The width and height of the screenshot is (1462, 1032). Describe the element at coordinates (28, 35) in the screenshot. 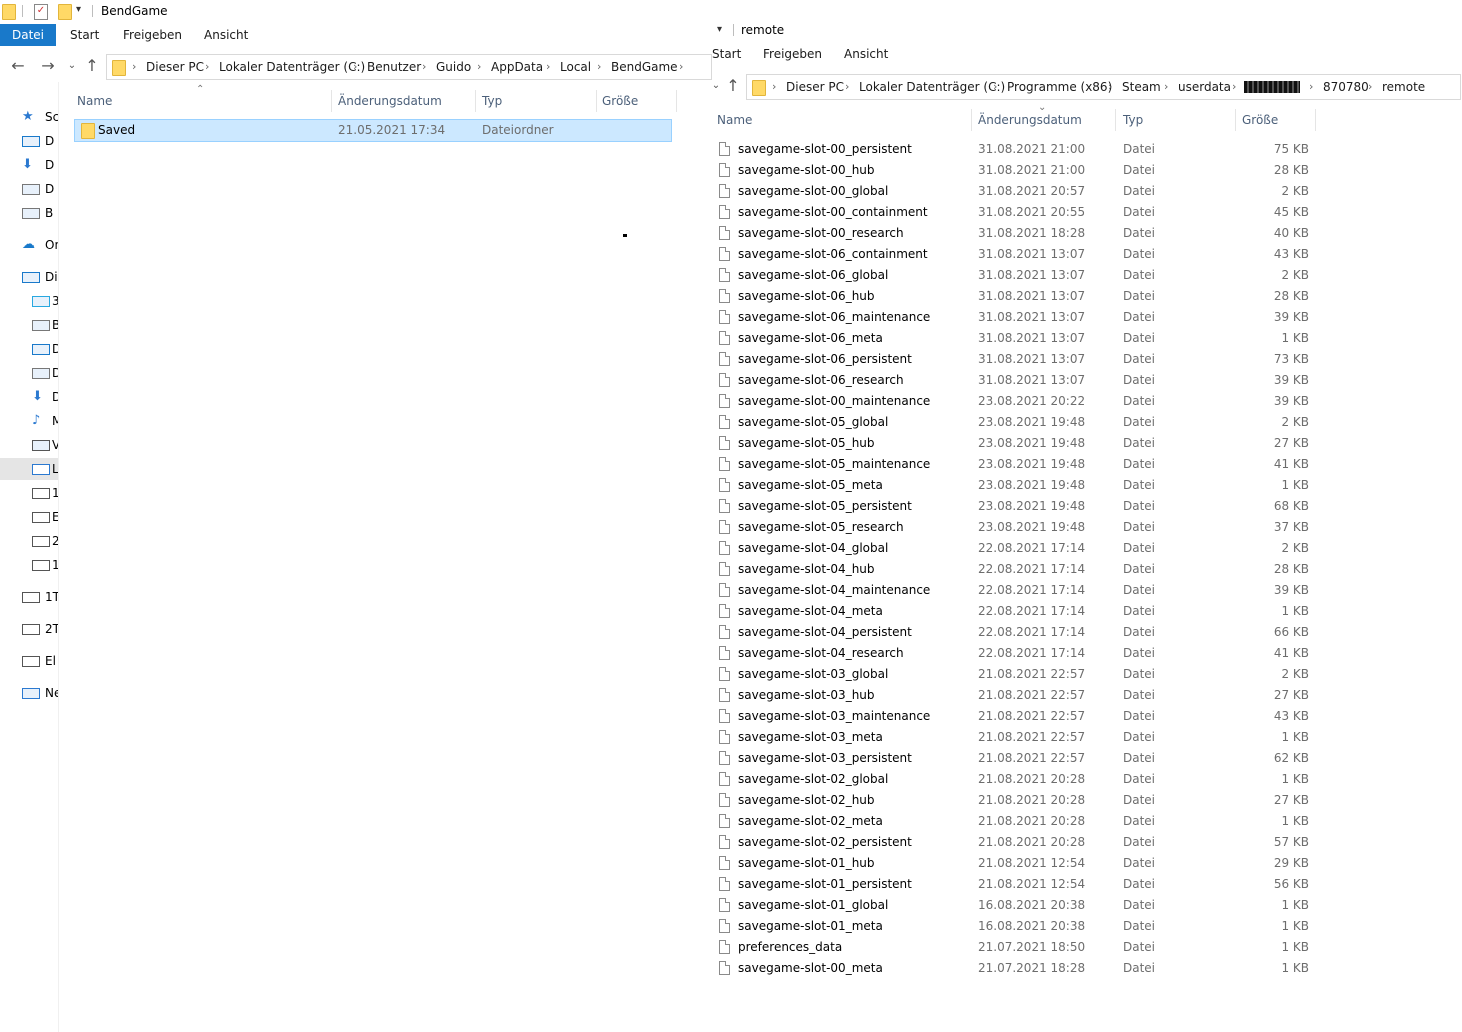

I see `tab-file: Datei` at that location.